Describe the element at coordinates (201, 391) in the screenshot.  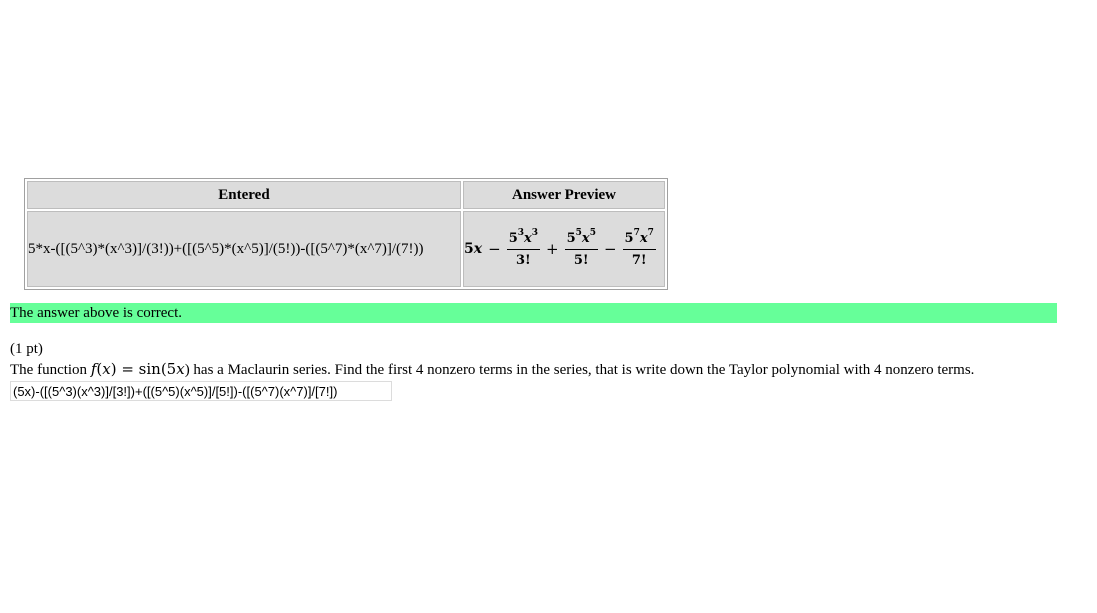
I see `answer-input-field` at that location.